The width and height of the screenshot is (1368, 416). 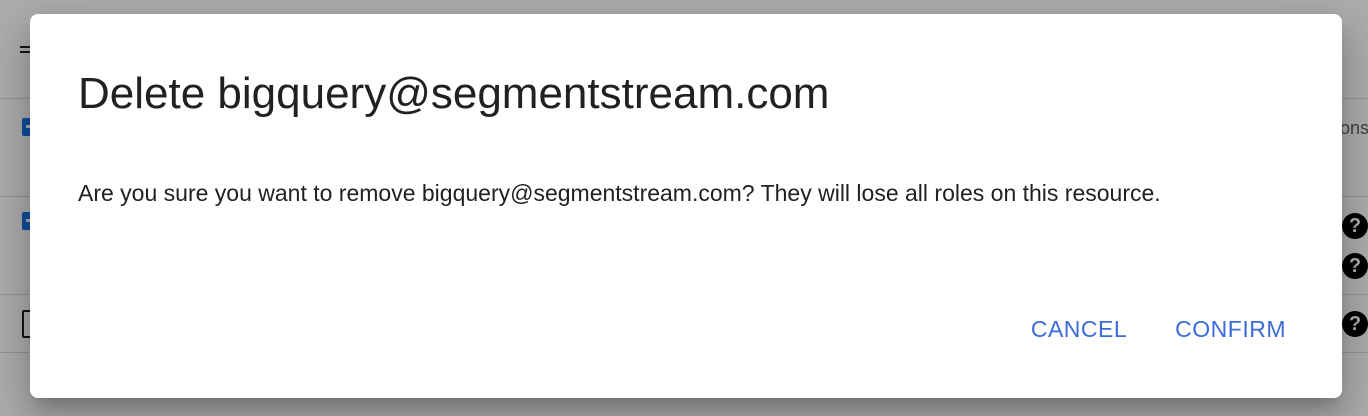 I want to click on confirm-button: CONFIRM, so click(x=1230, y=329).